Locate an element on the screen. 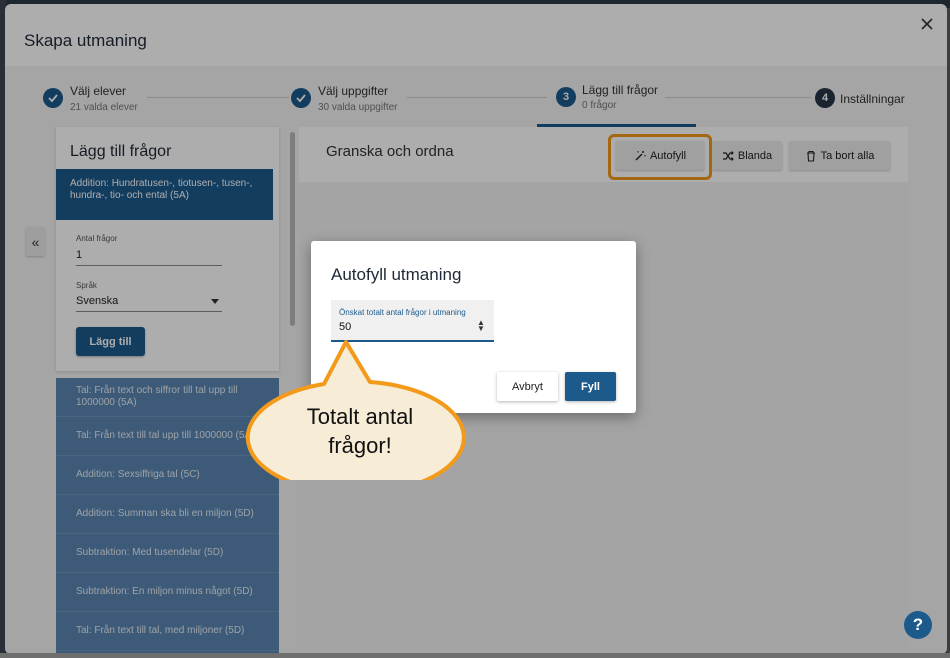  number-stepper-icon: ▲ ▼ is located at coordinates (481, 326).